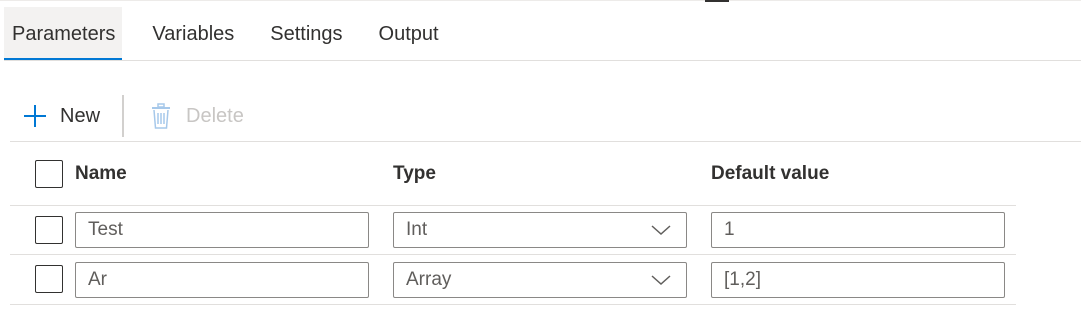  What do you see at coordinates (414, 174) in the screenshot?
I see `column-header-type: Type` at bounding box center [414, 174].